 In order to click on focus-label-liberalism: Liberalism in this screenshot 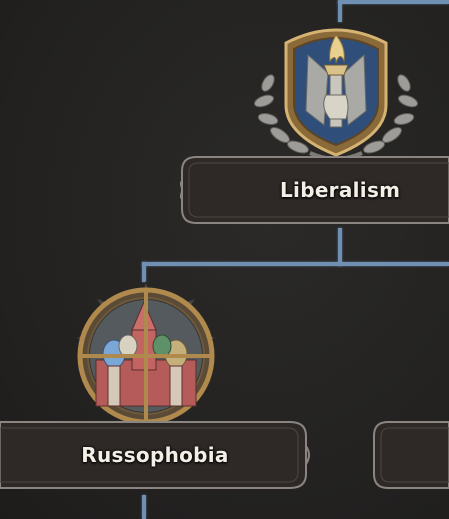, I will do `click(340, 190)`.